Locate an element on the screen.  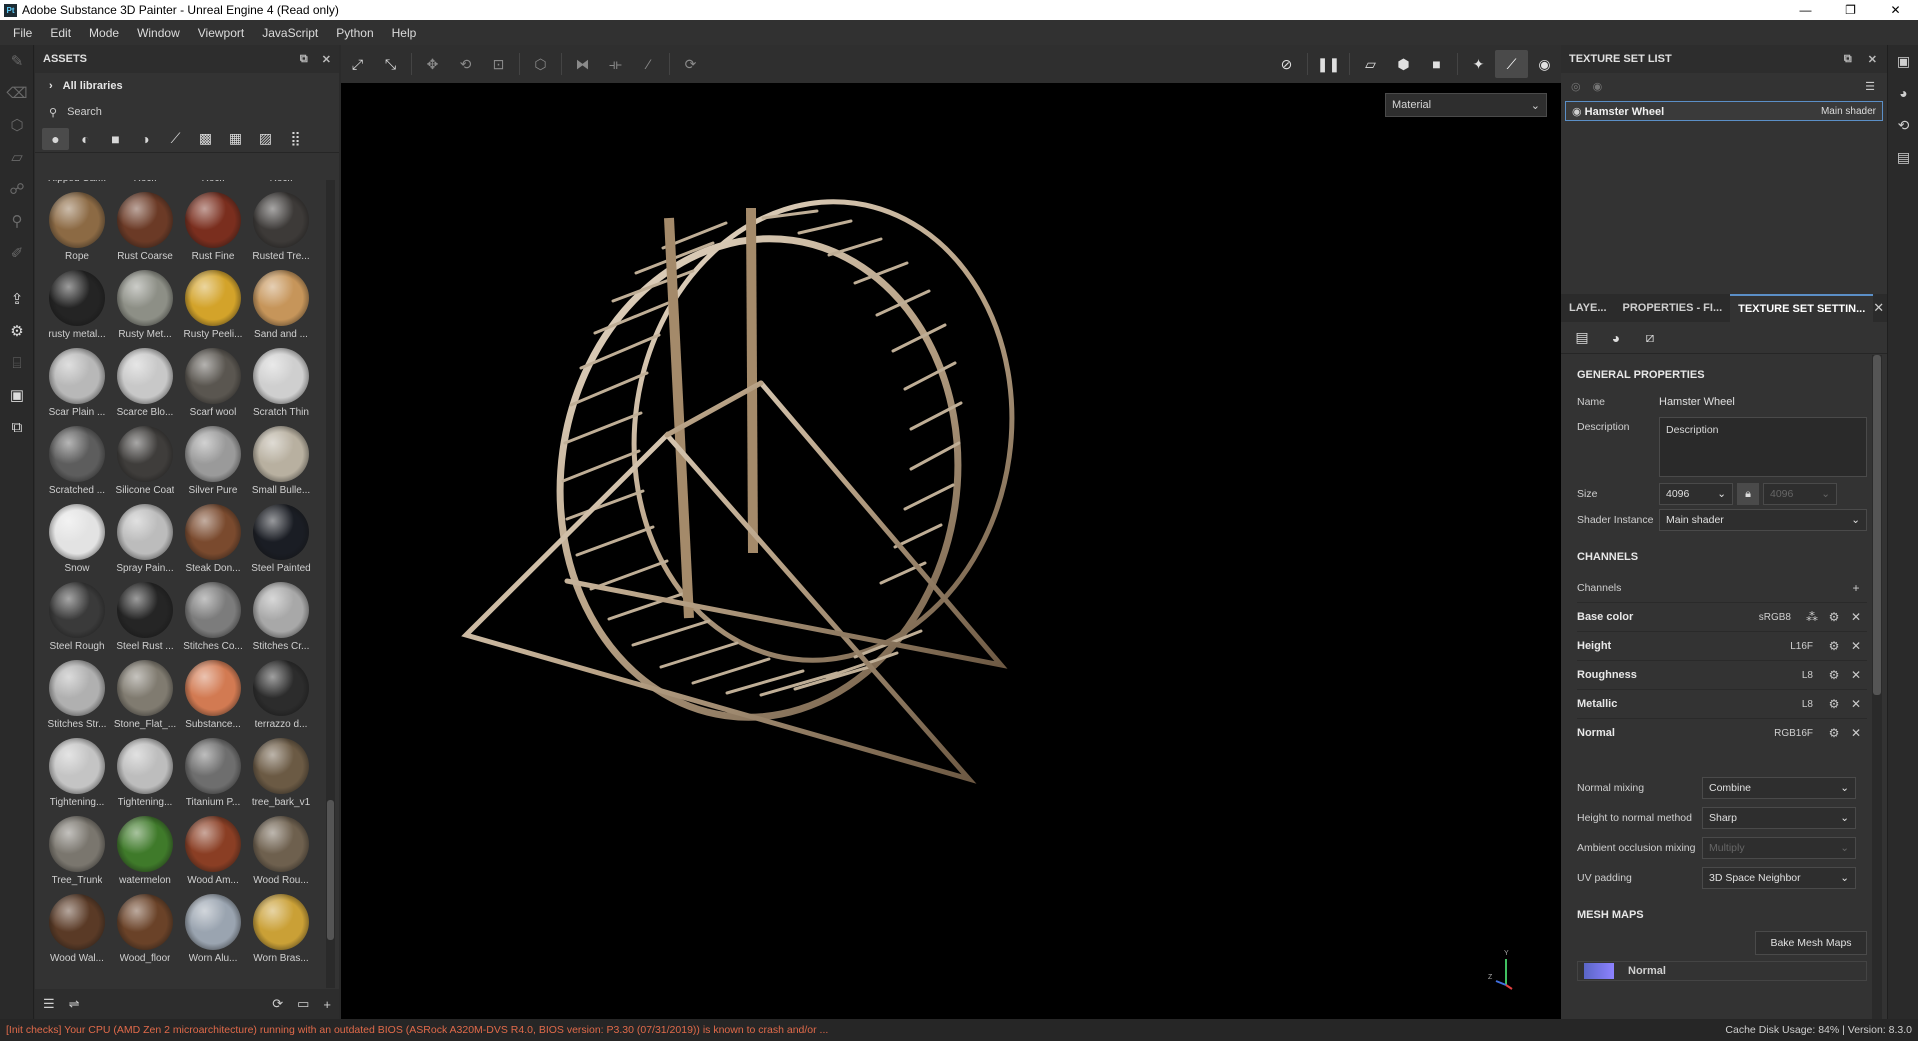
asset-item: Silicone Coat is located at coordinates (145, 461).